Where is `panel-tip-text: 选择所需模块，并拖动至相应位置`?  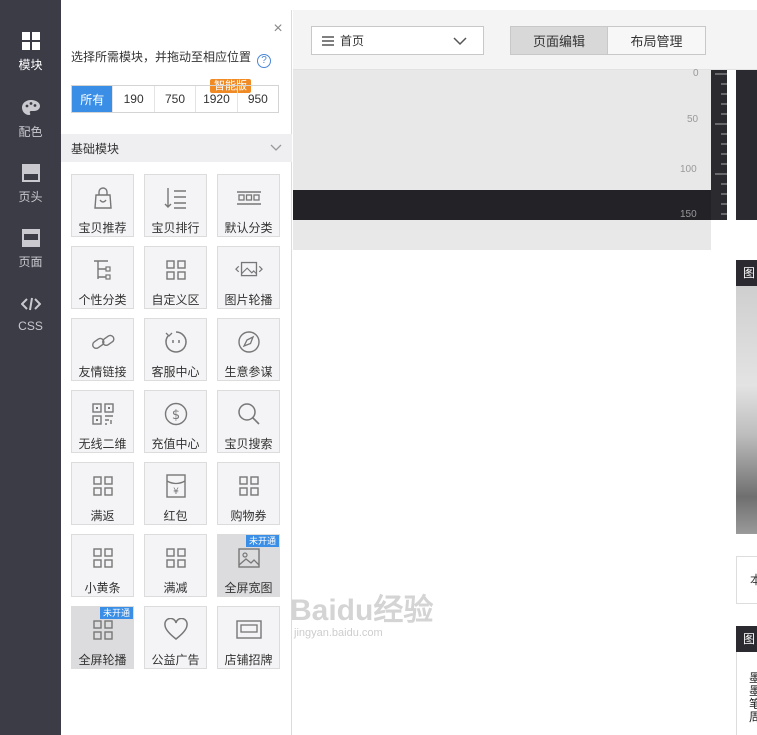 panel-tip-text: 选择所需模块，并拖动至相应位置 is located at coordinates (161, 57).